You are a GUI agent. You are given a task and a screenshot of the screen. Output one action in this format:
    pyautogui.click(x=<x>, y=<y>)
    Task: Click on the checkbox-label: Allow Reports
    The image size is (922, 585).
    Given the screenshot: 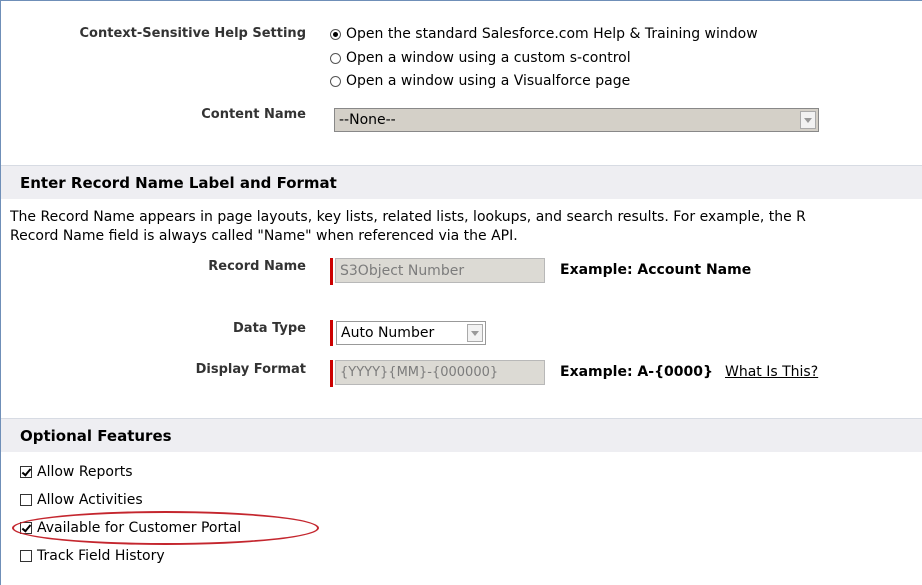 What is the action you would take?
    pyautogui.click(x=85, y=472)
    